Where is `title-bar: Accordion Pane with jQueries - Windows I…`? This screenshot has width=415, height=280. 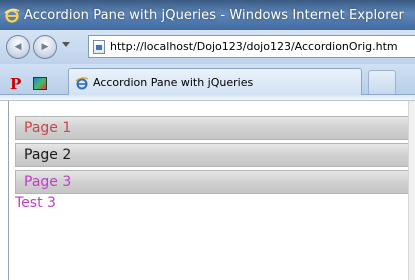 title-bar: Accordion Pane with jQueries - Windows I… is located at coordinates (207, 15).